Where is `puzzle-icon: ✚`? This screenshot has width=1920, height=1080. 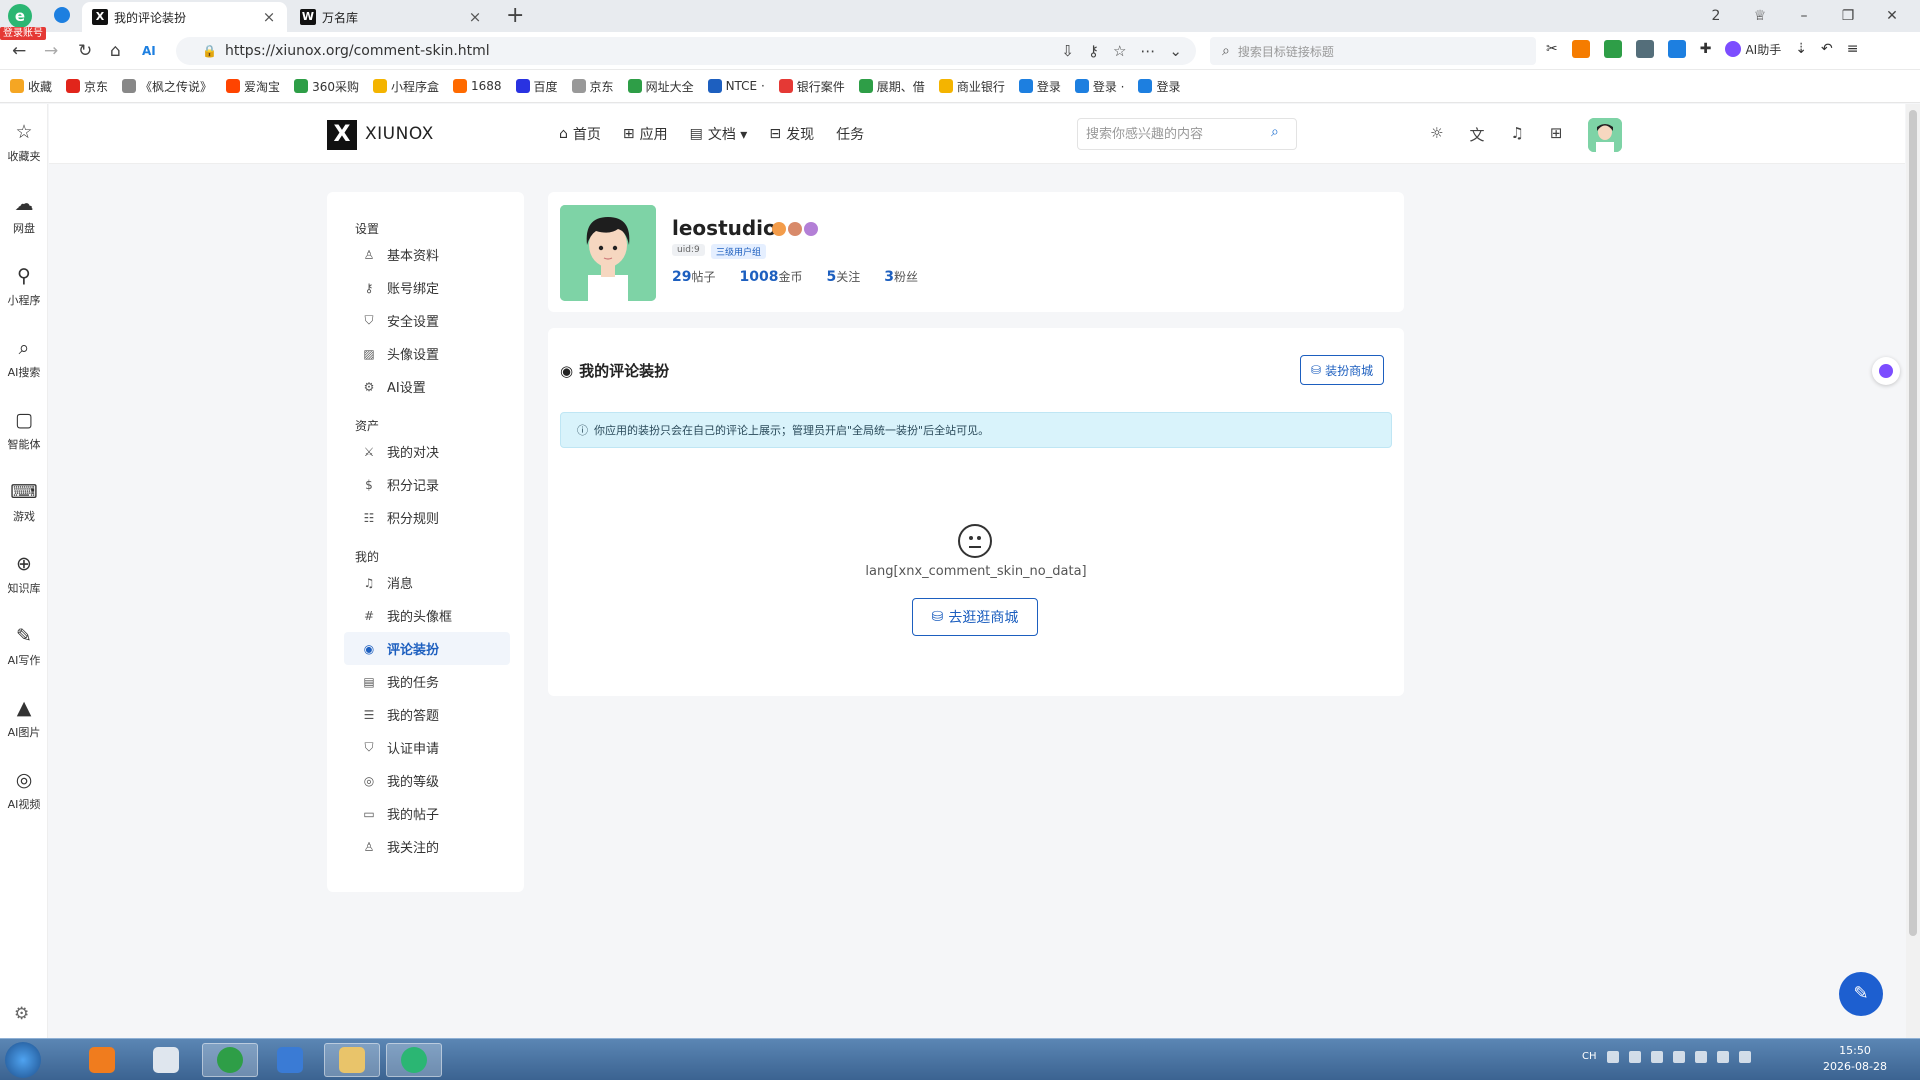
puzzle-icon: ✚ is located at coordinates (1706, 49).